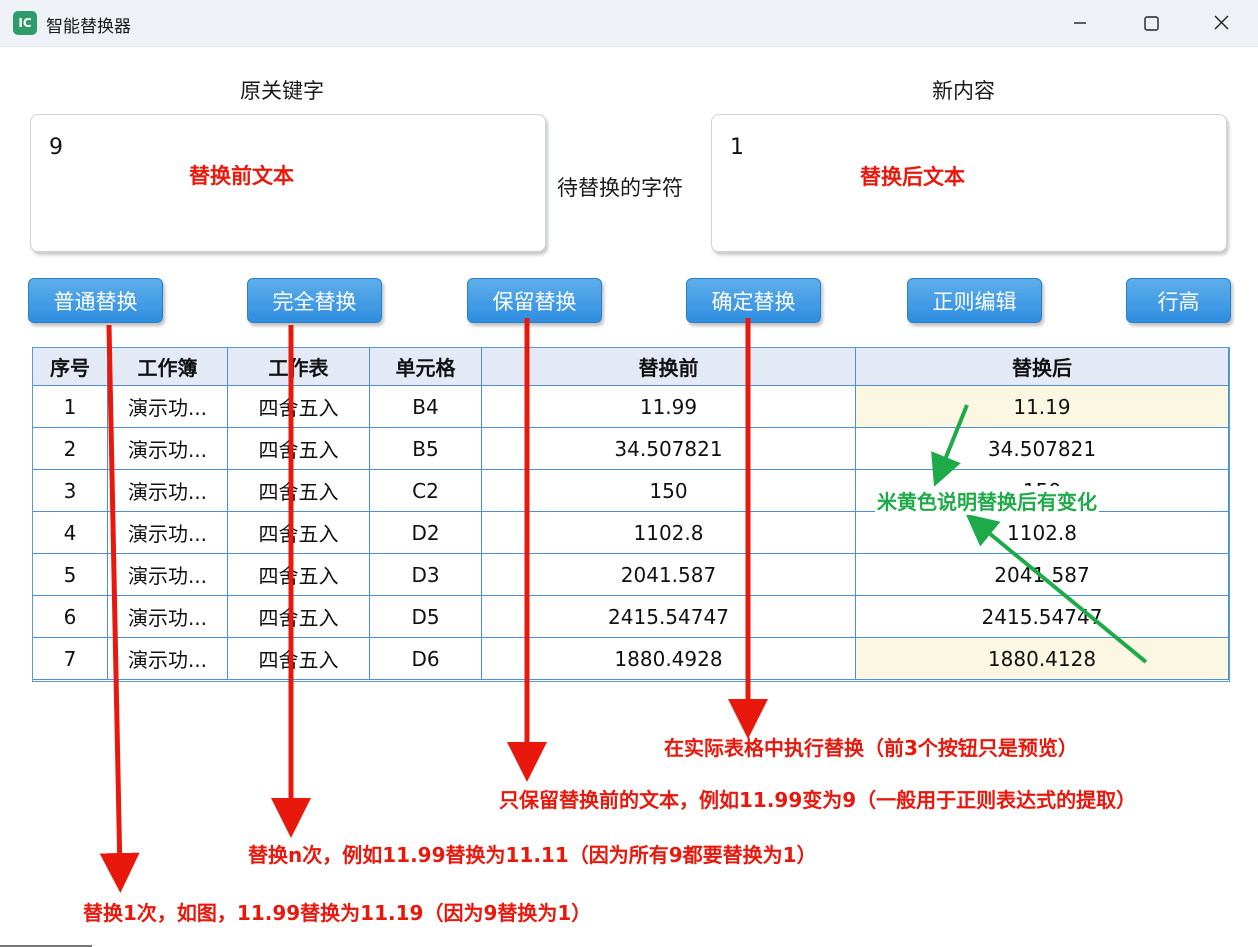  I want to click on highlight-note: 米黄色说明替换后有变化, so click(987, 500).